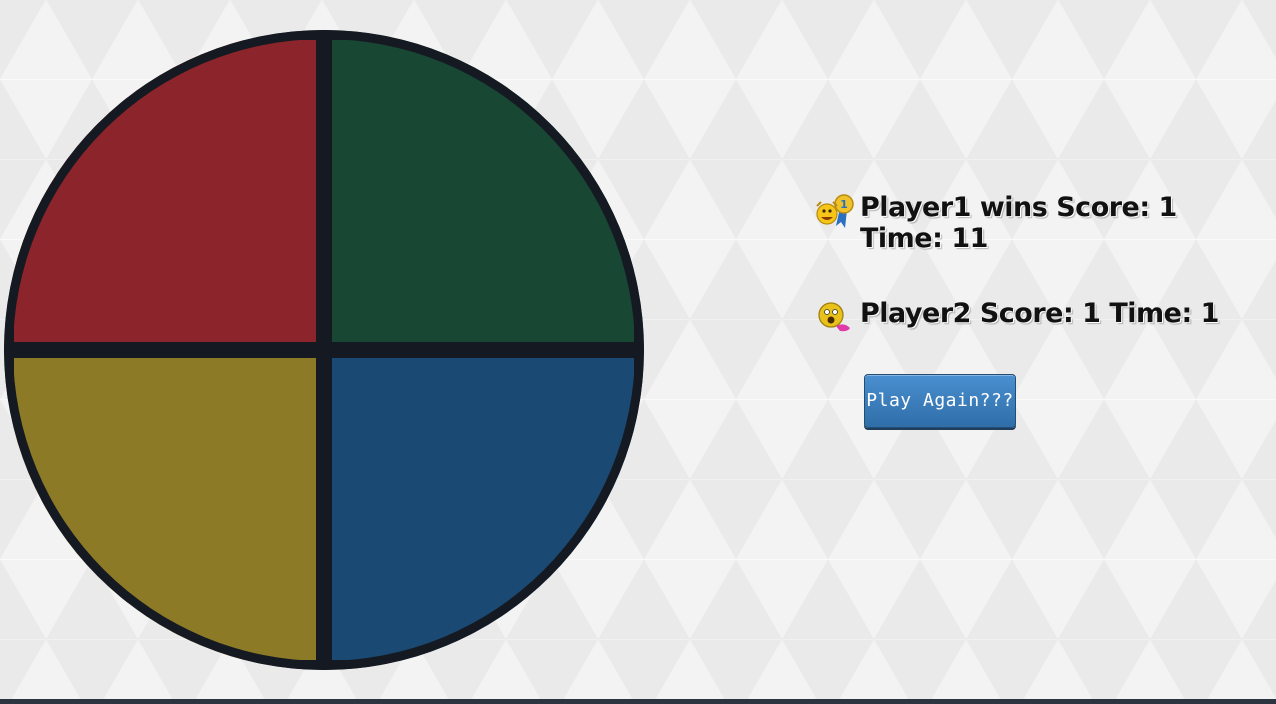  Describe the element at coordinates (835, 211) in the screenshot. I see `winner-medal-icon: 1` at that location.